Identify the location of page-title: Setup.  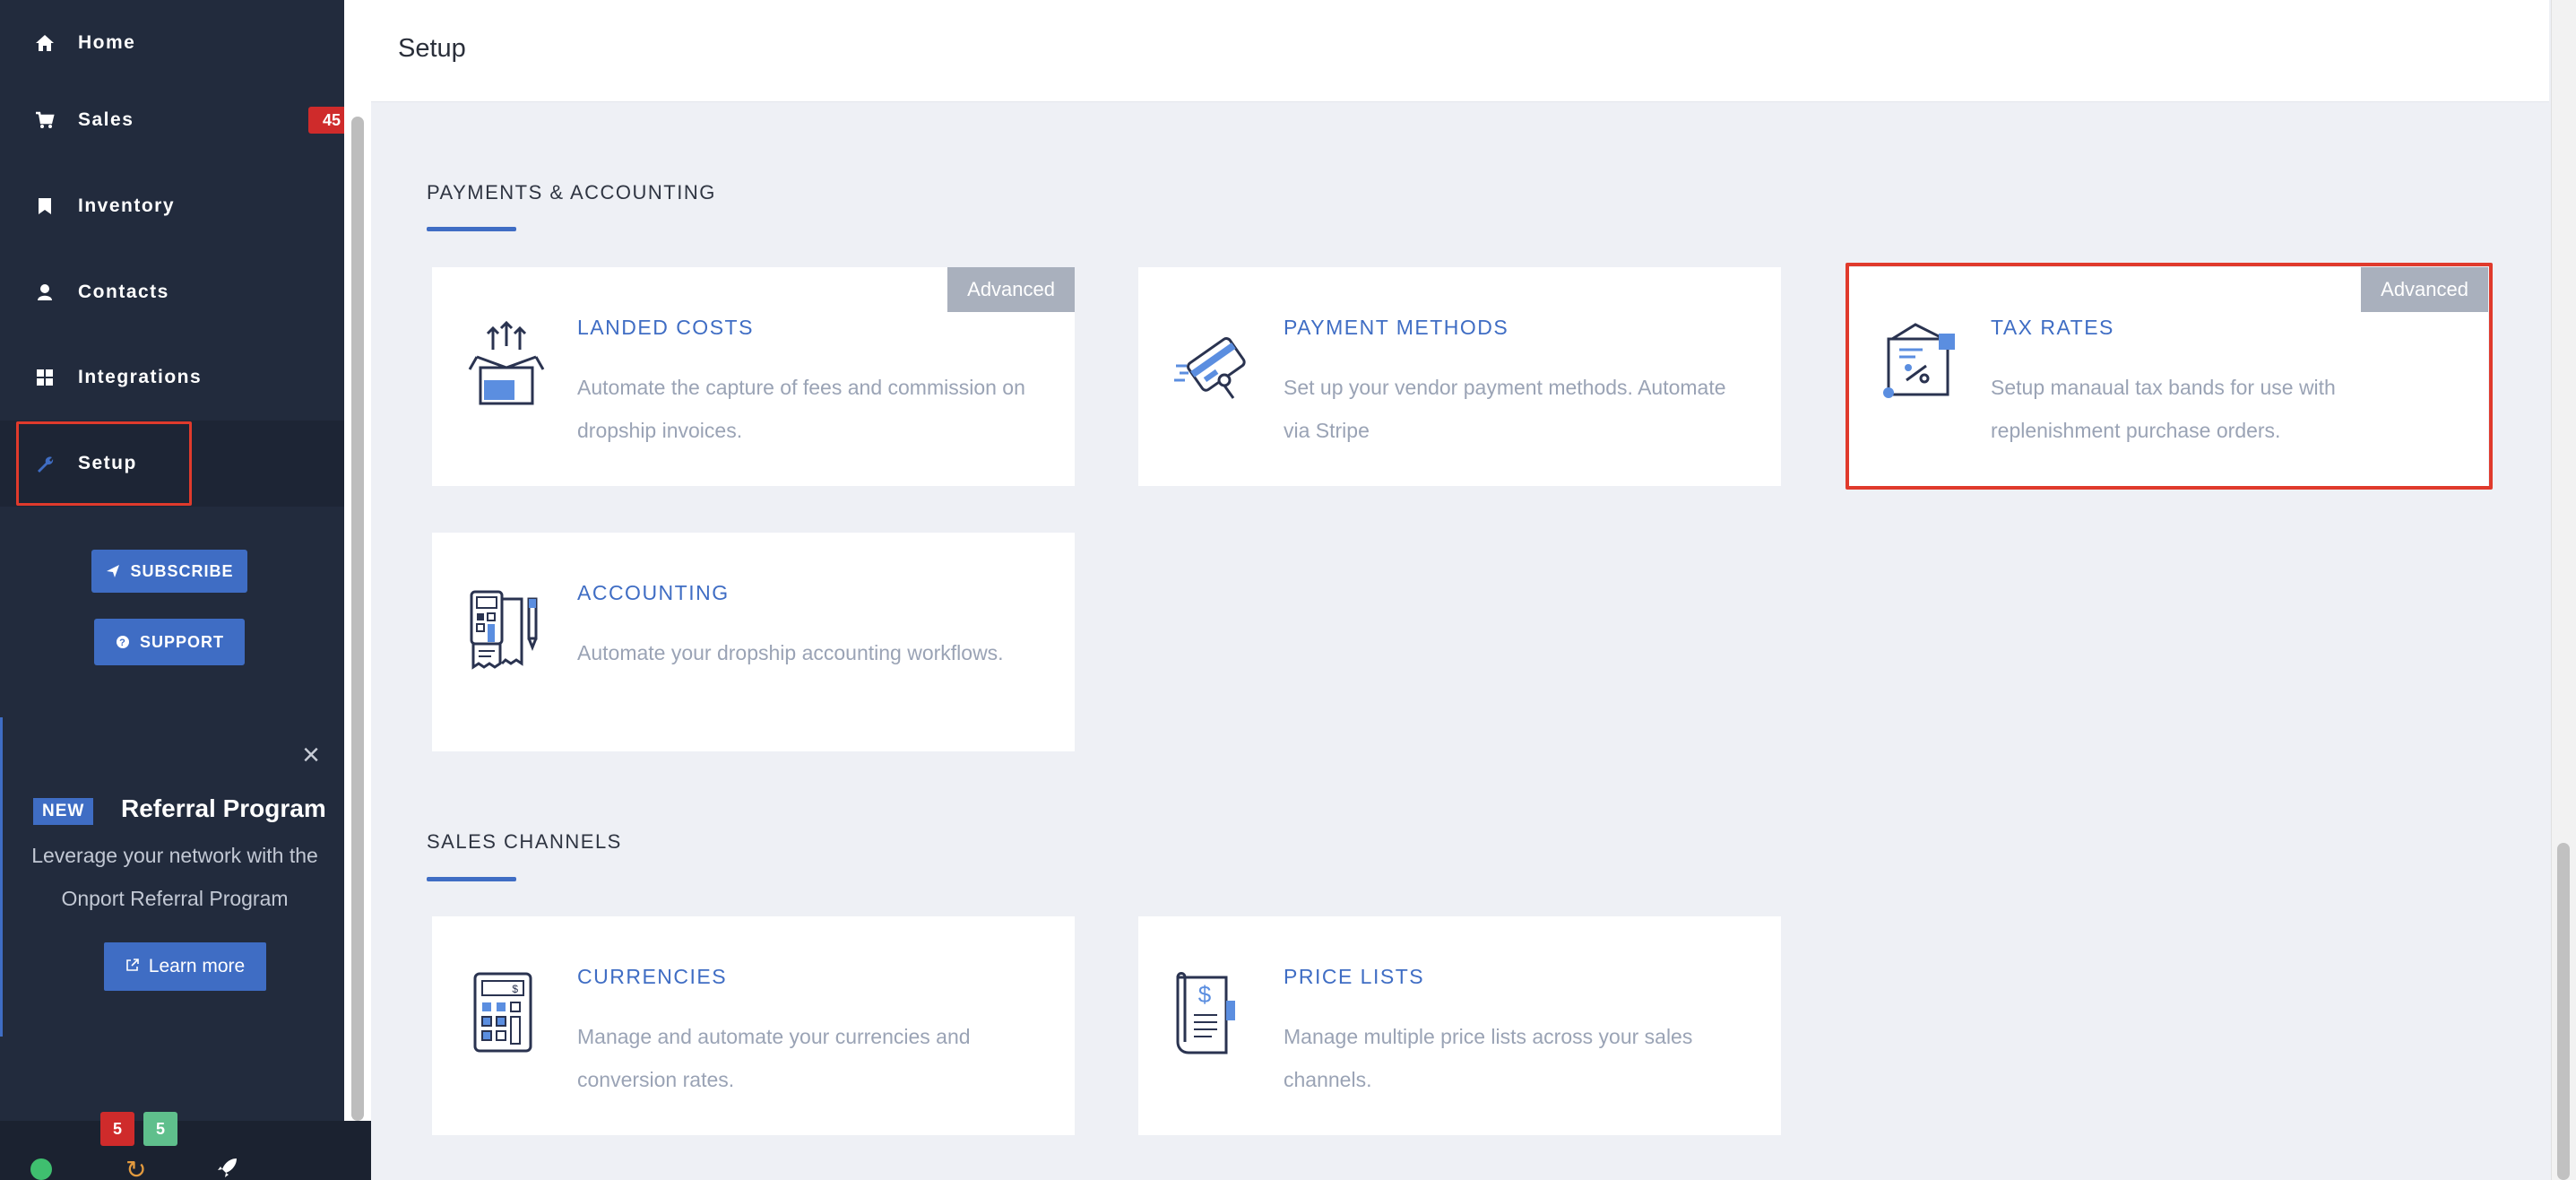
(432, 48).